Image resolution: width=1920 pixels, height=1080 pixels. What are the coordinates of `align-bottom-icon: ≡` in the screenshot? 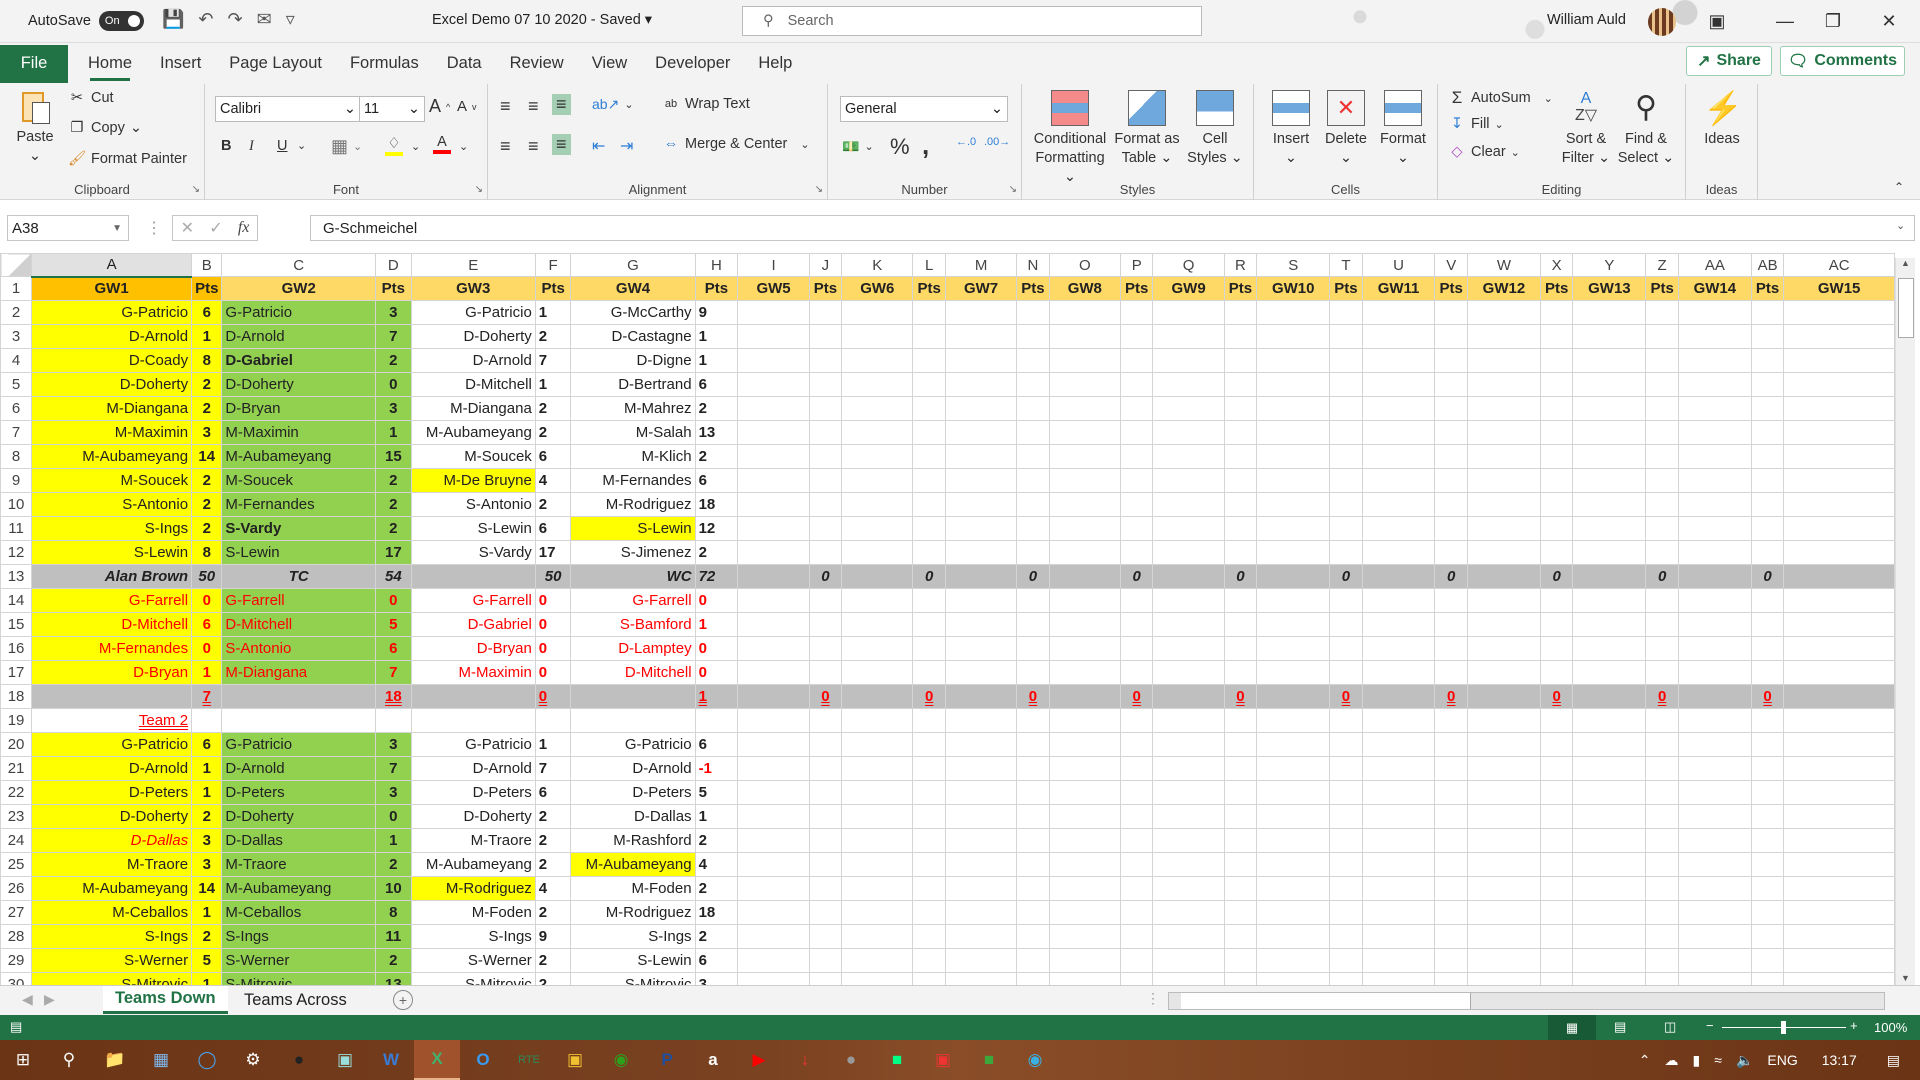 It's located at (561, 104).